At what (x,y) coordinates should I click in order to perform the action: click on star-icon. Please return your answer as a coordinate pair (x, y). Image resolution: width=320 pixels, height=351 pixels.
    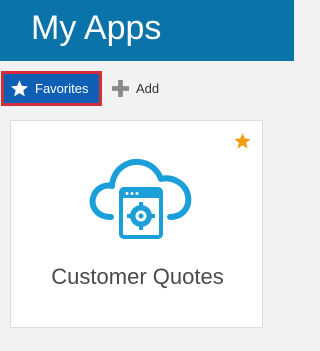
    Looking at the image, I should click on (19, 88).